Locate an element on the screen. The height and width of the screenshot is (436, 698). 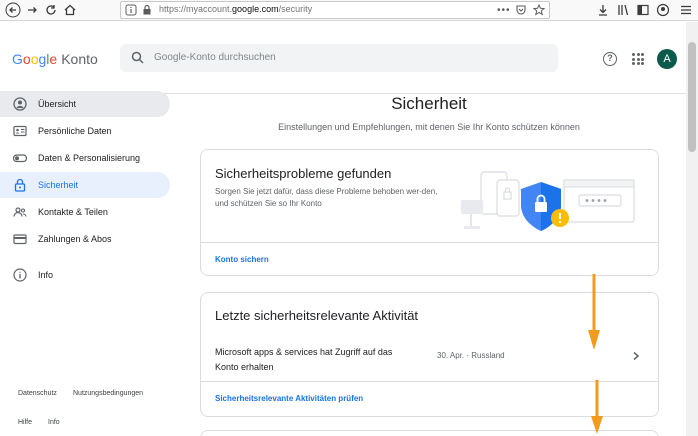
toggle-icon is located at coordinates (20, 158).